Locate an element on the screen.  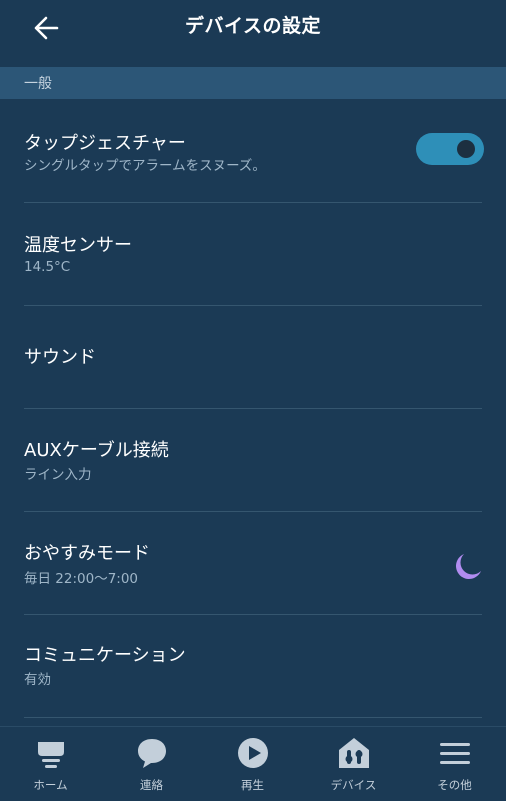
setting-subtitle: 有効 is located at coordinates (37, 680).